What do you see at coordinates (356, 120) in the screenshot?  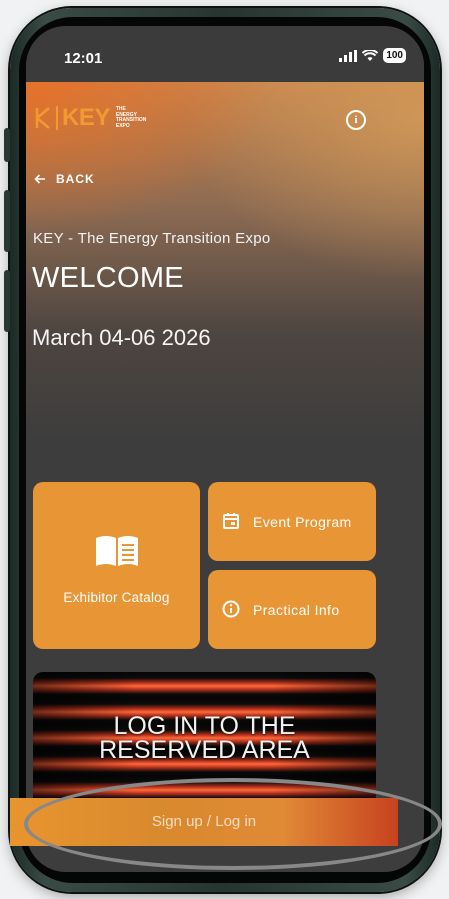 I see `info-icon: i` at bounding box center [356, 120].